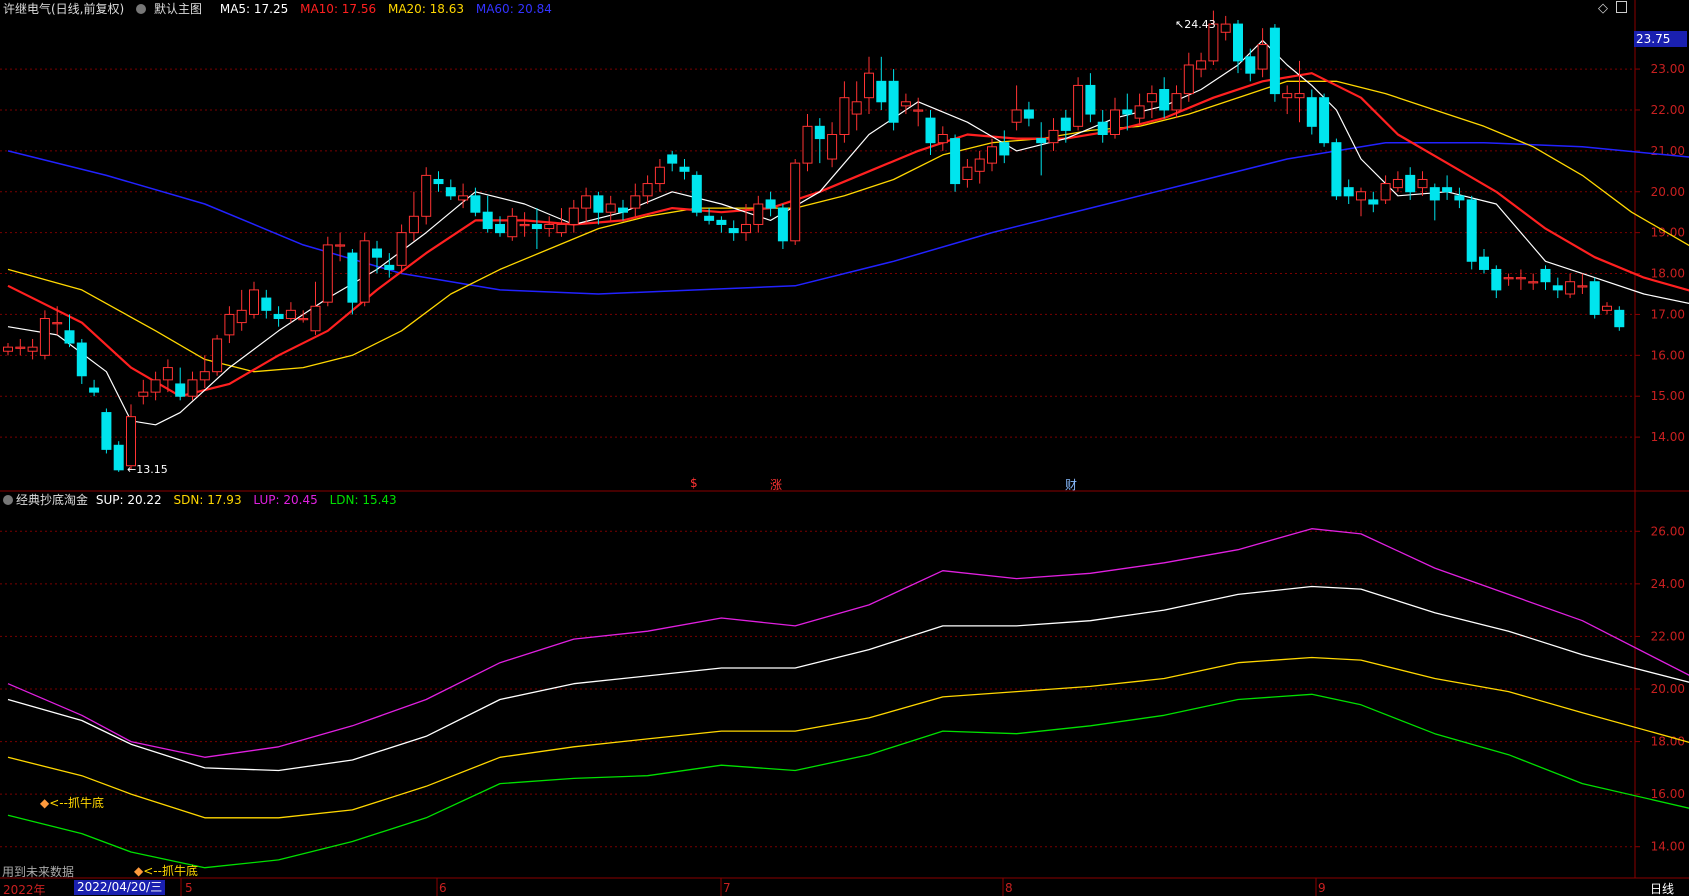 Image resolution: width=1689 pixels, height=896 pixels. Describe the element at coordinates (166, 870) in the screenshot. I see `buy-signal-2: ◆<--抓牛底` at that location.